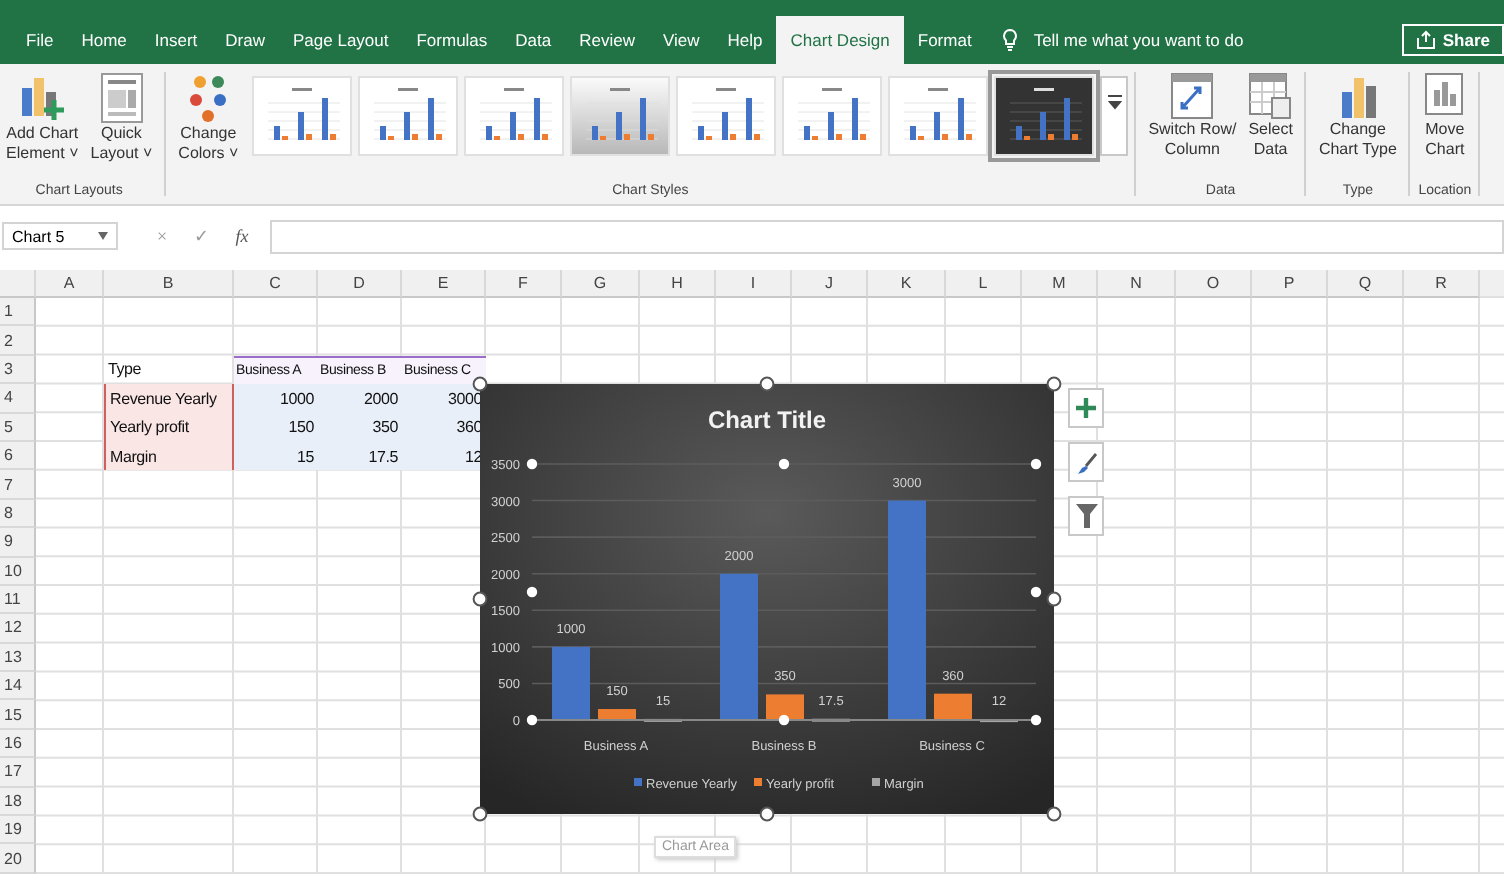 This screenshot has height=880, width=1504. Describe the element at coordinates (360, 456) in the screenshot. I see `table-cell: 17.5` at that location.